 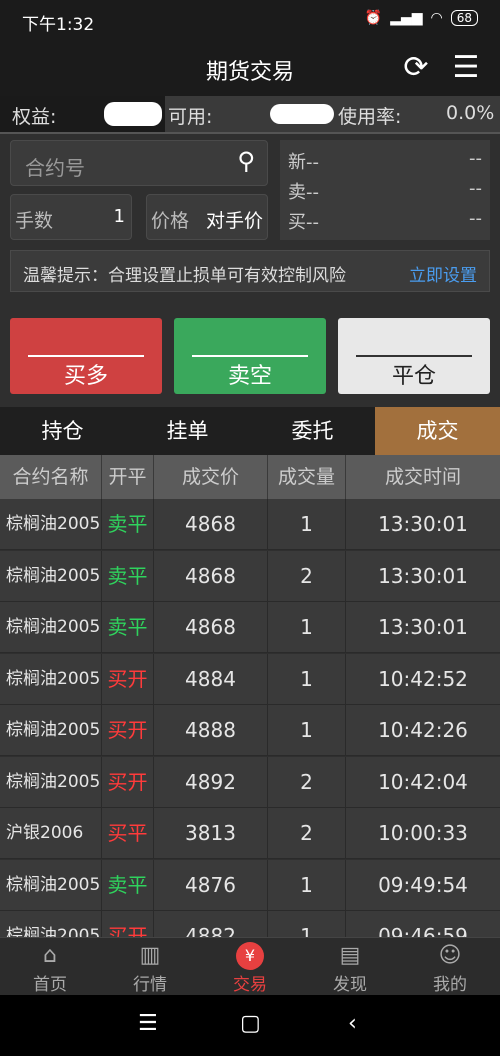 What do you see at coordinates (234, 221) in the screenshot?
I see `price-value: 对手价` at bounding box center [234, 221].